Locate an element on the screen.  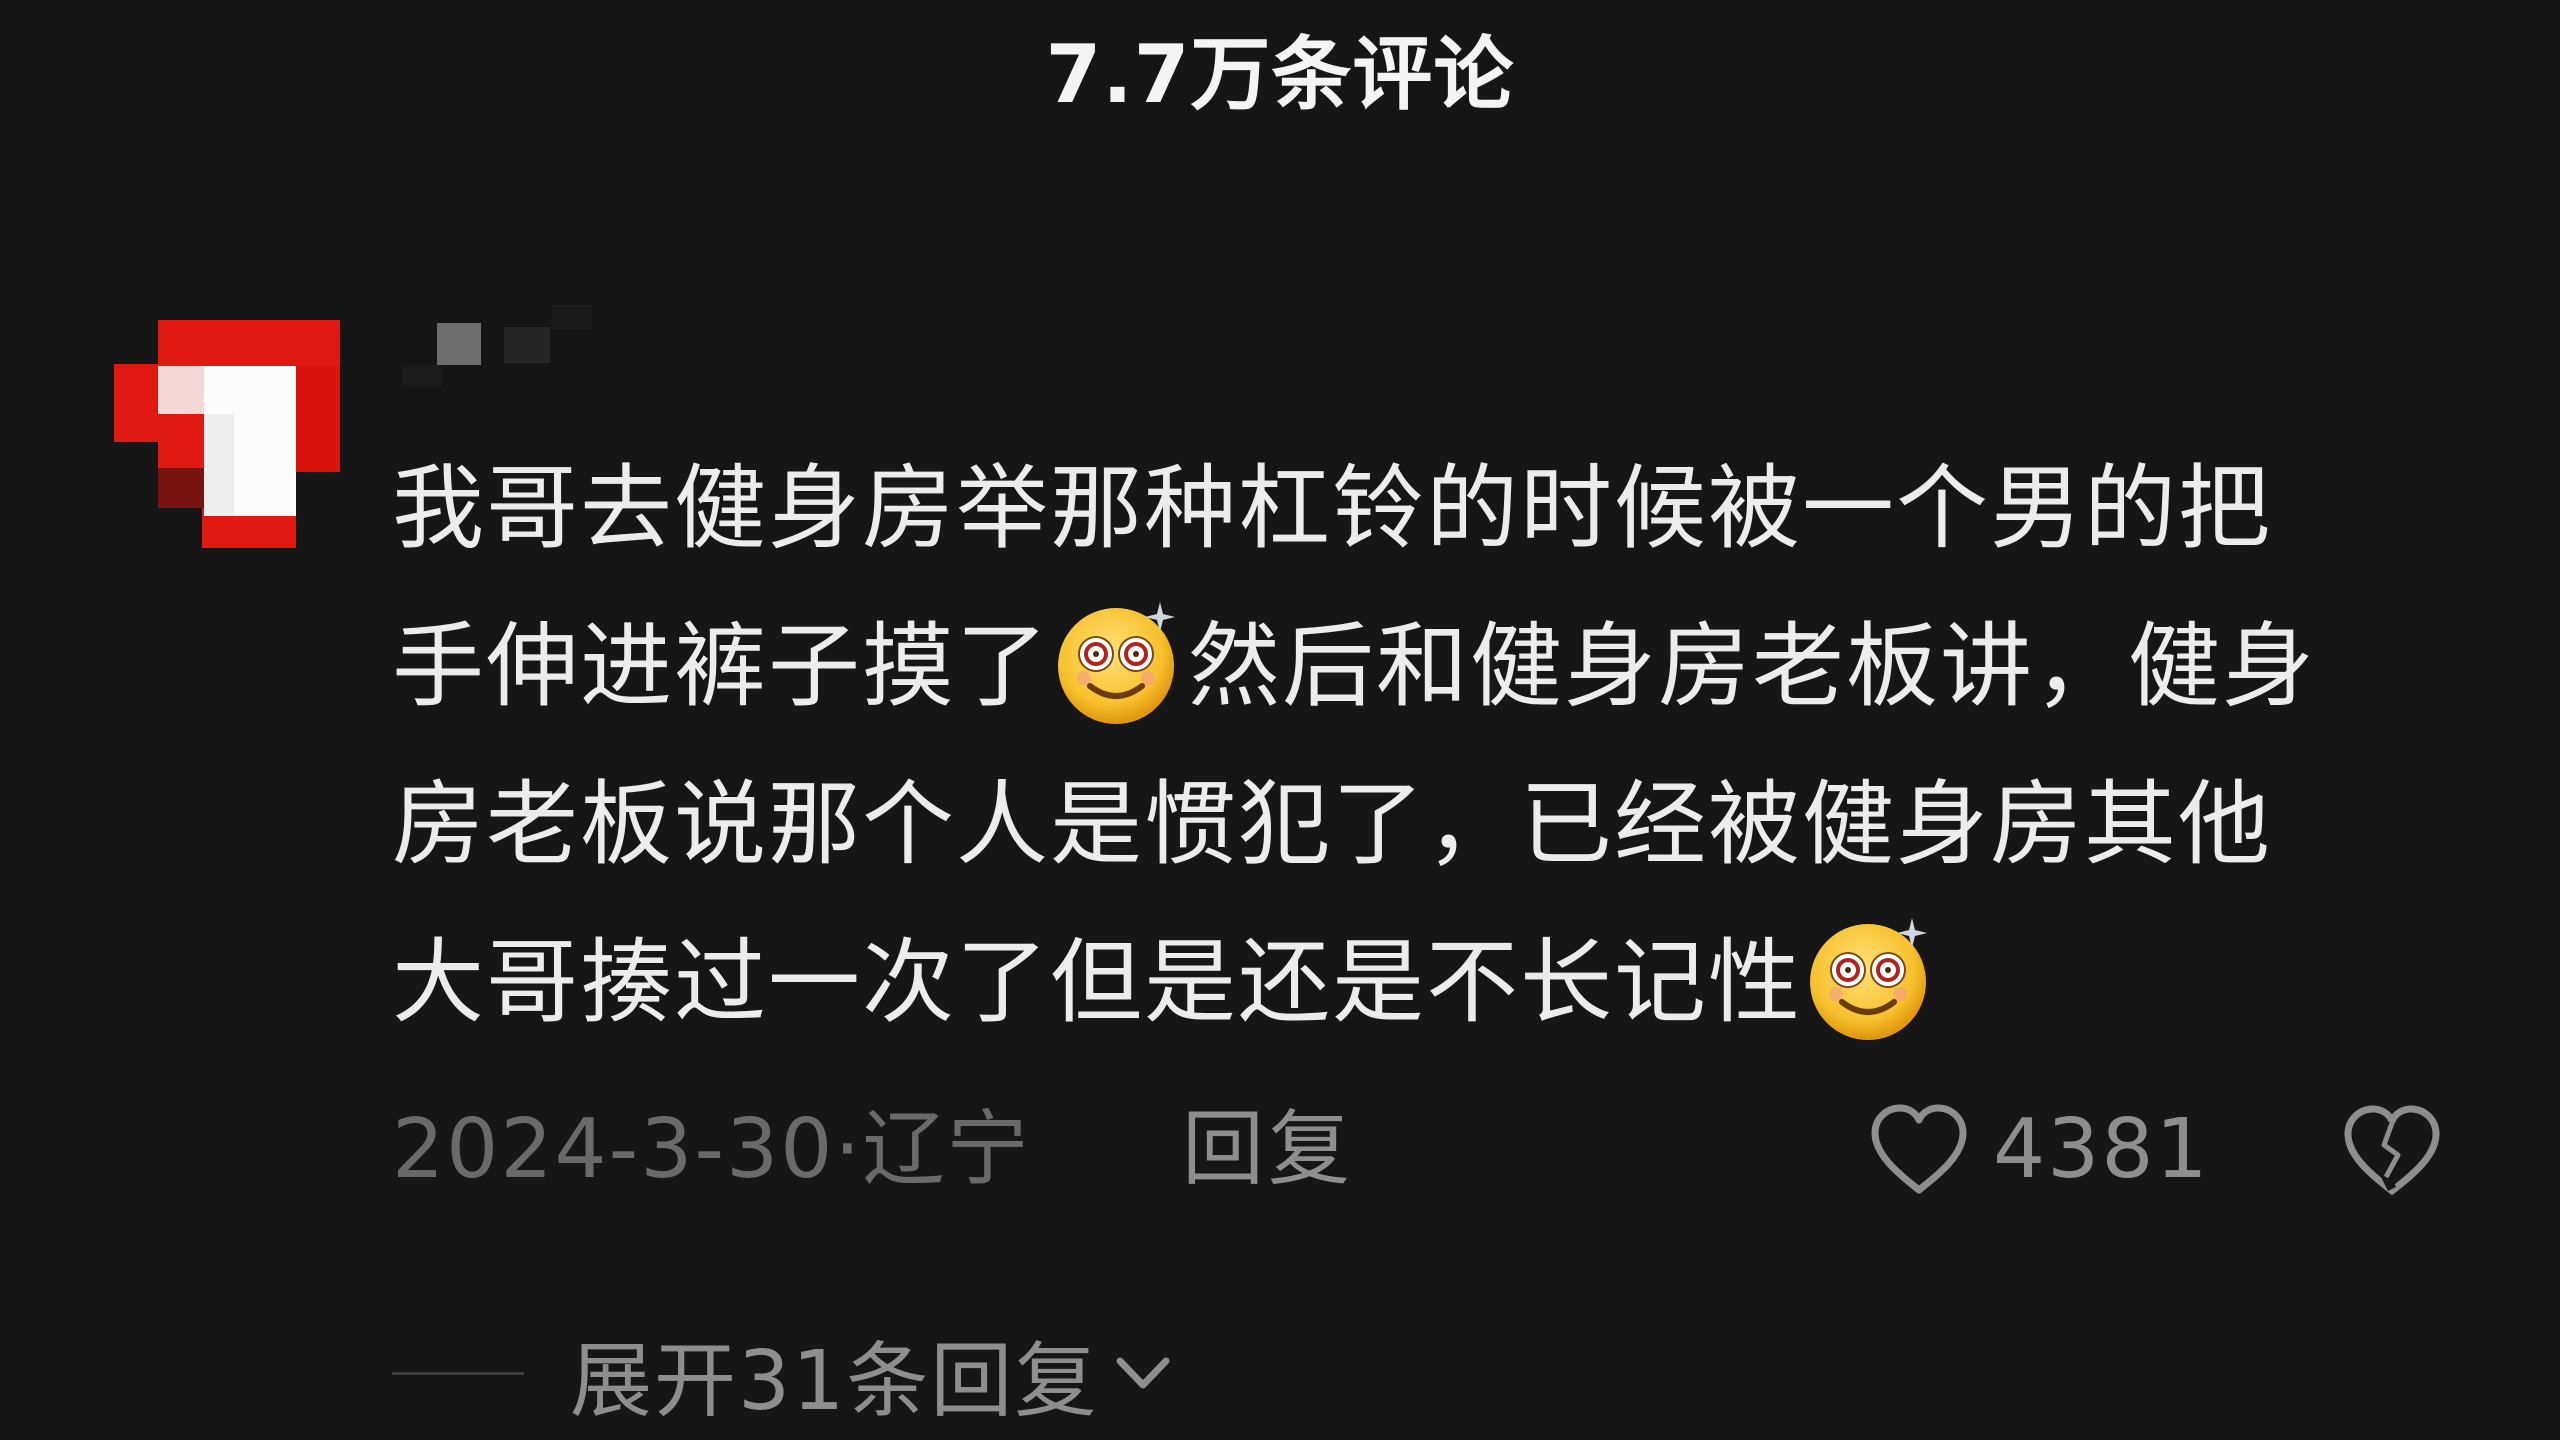
broken-heart-icon is located at coordinates (2392, 1151).